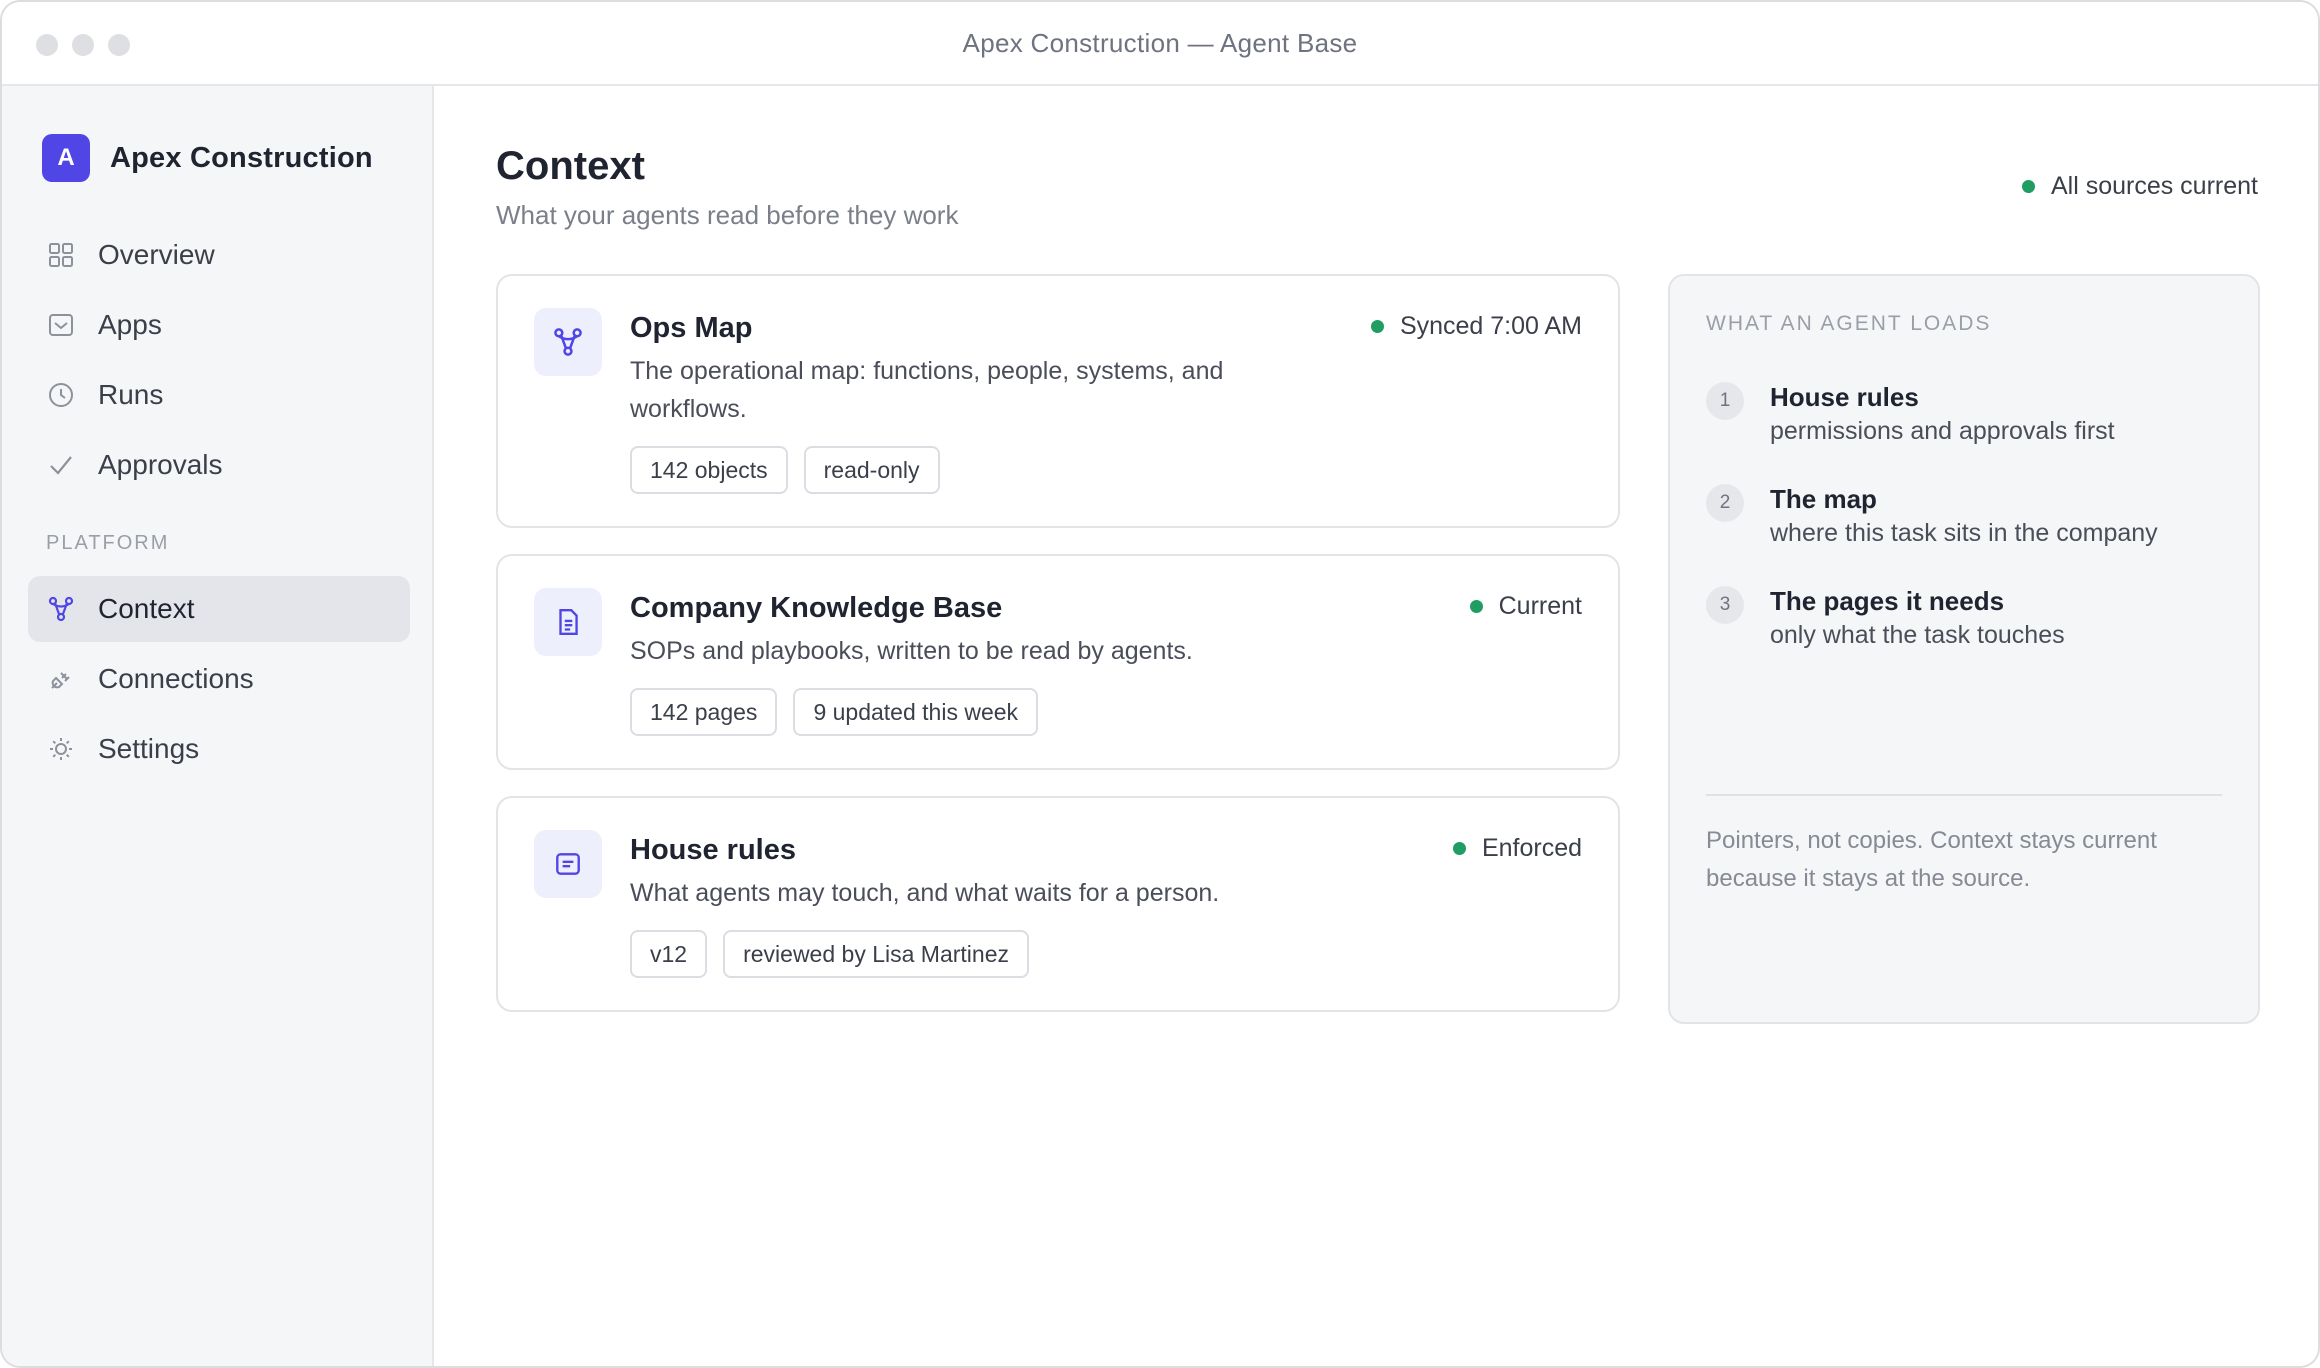 The image size is (2320, 1368). I want to click on step-number: 2, so click(1725, 503).